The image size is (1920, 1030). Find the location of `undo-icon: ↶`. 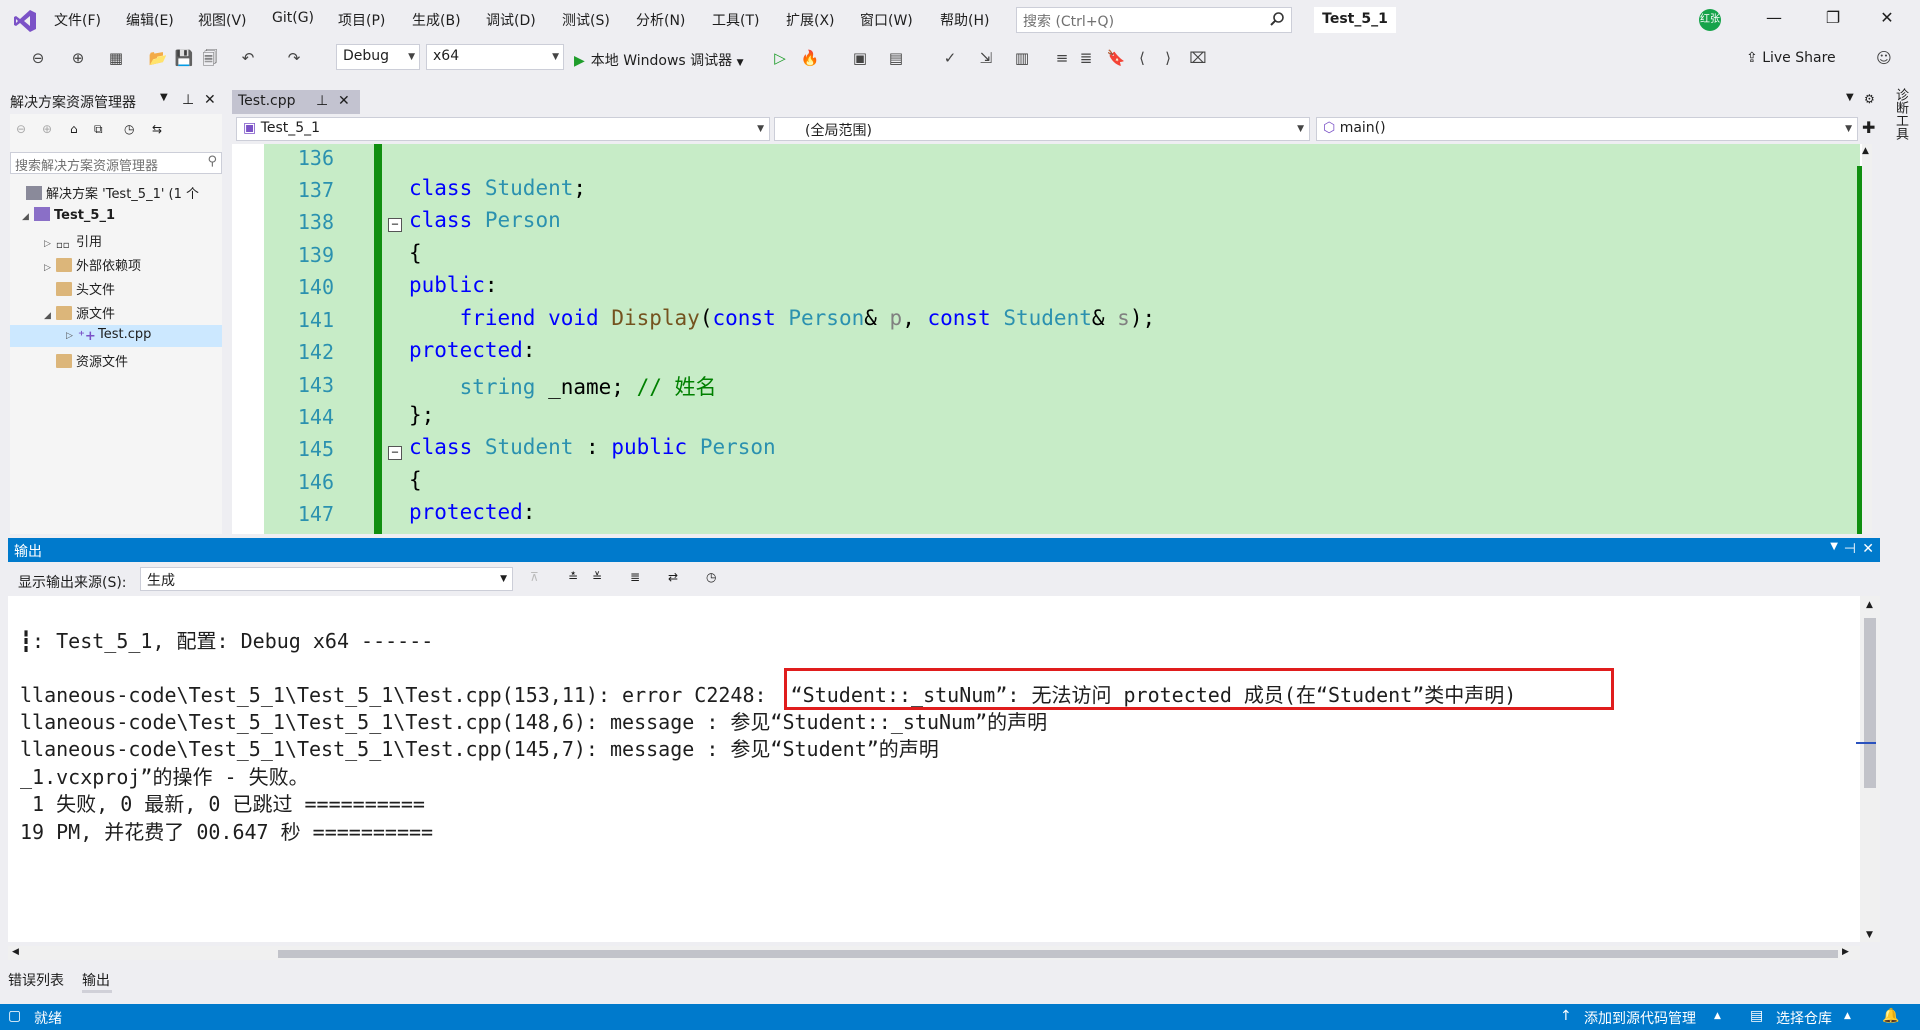

undo-icon: ↶ is located at coordinates (248, 58).